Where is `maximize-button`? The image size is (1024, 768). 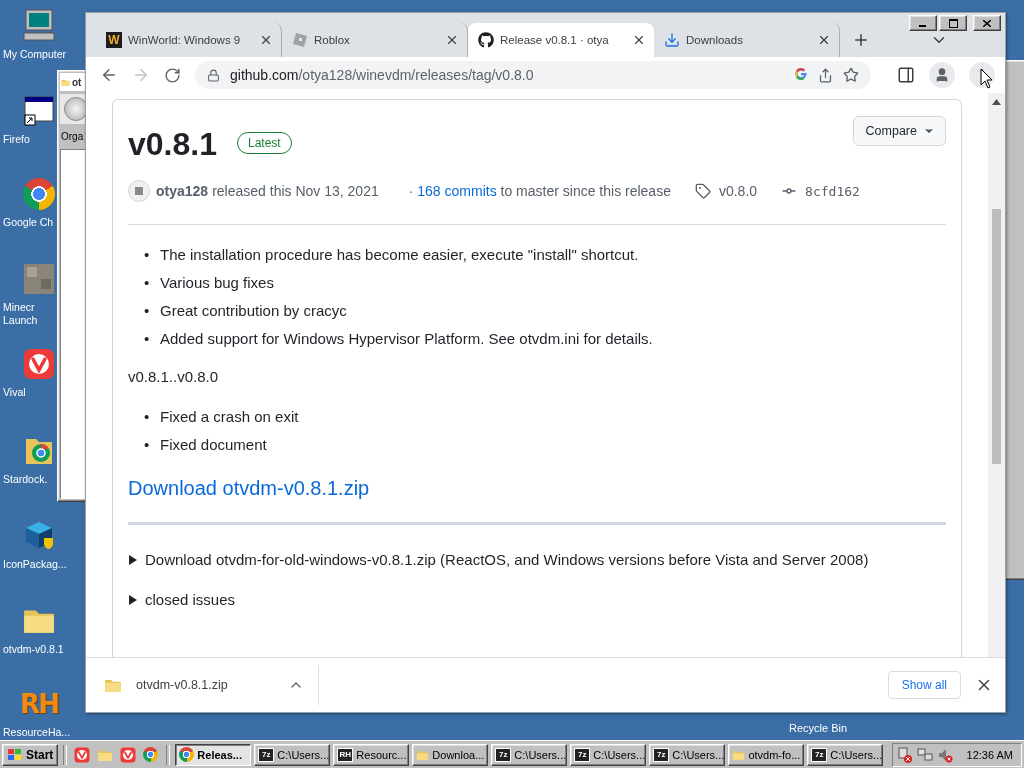 maximize-button is located at coordinates (953, 23).